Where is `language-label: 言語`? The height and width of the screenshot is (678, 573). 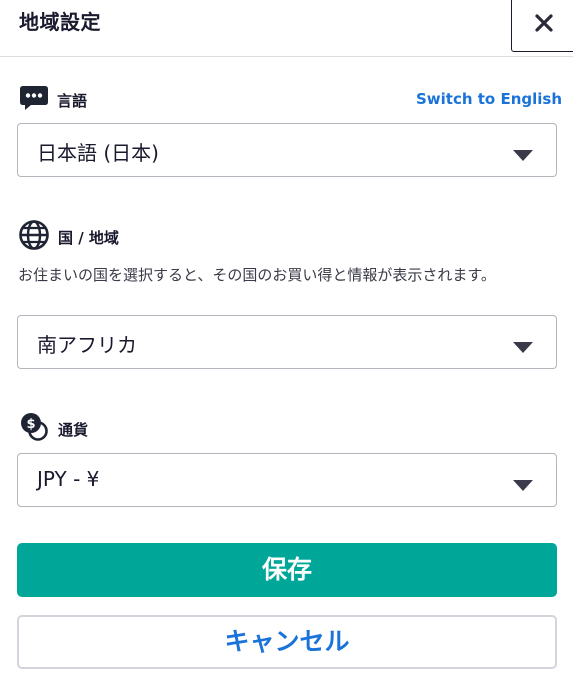 language-label: 言語 is located at coordinates (72, 100).